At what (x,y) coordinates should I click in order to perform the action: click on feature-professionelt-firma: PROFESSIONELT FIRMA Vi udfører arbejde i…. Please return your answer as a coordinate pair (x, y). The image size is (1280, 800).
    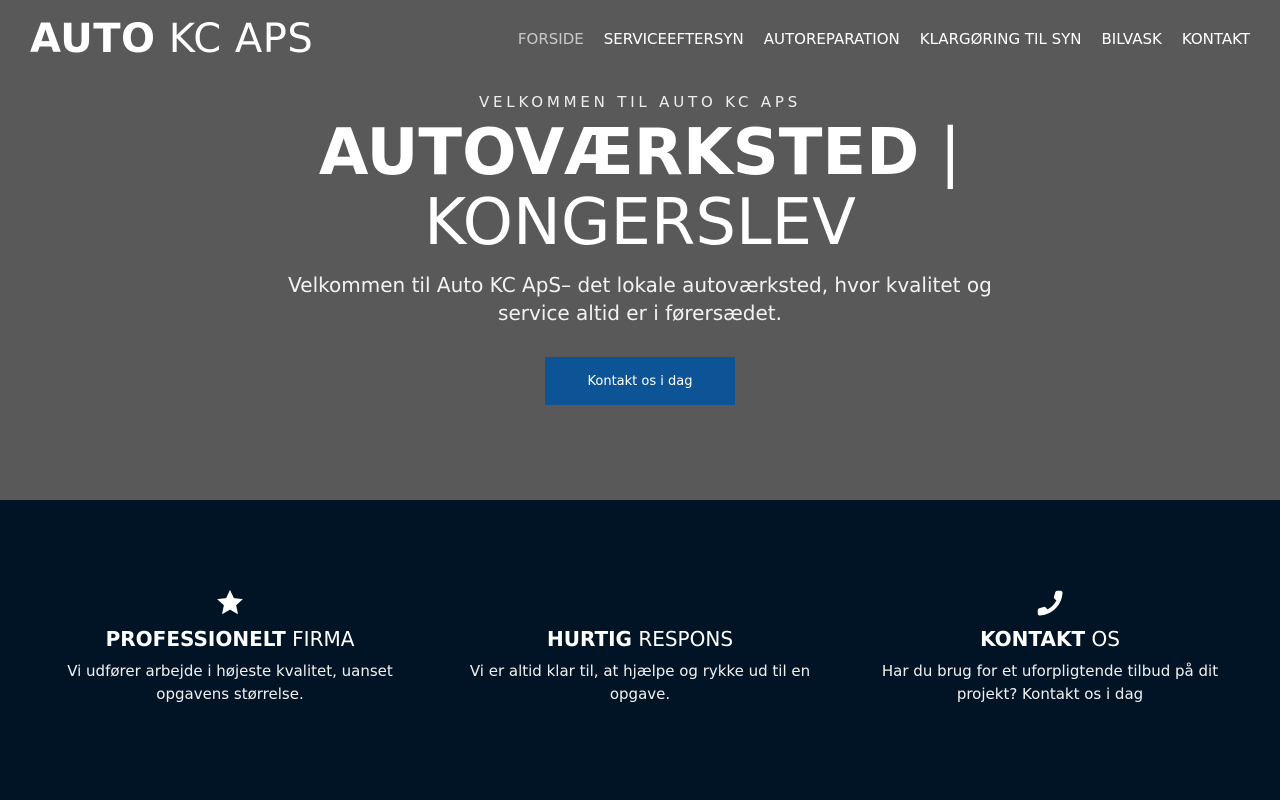
    Looking at the image, I should click on (230, 647).